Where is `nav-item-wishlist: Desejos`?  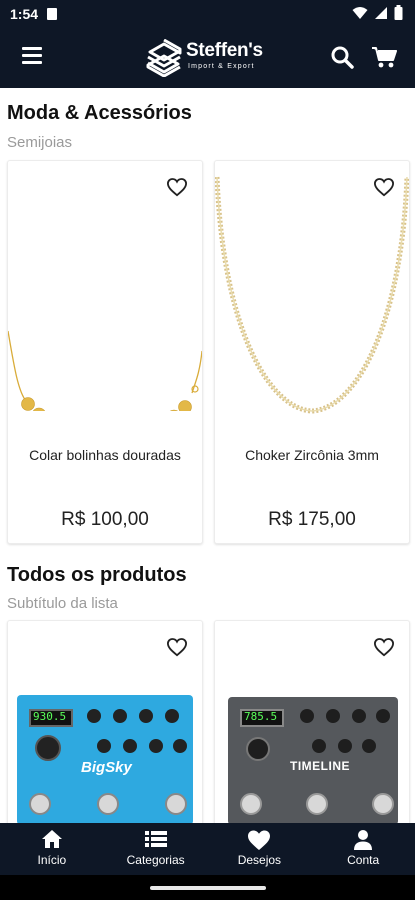 nav-item-wishlist: Desejos is located at coordinates (260, 849).